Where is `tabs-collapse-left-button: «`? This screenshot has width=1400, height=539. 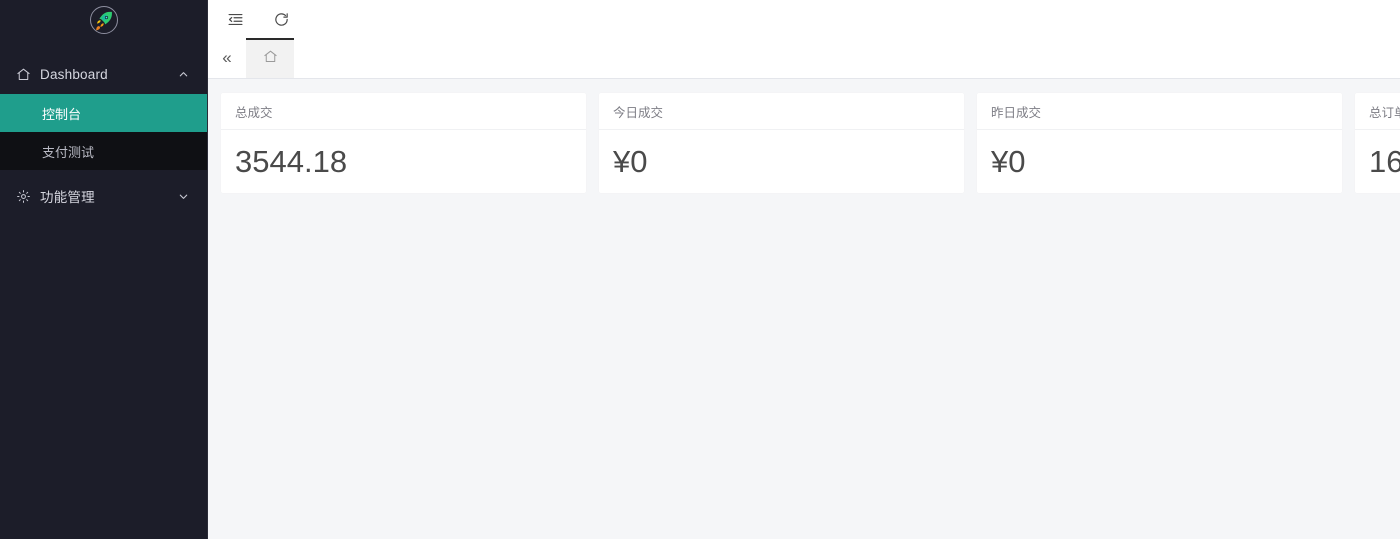 tabs-collapse-left-button: « is located at coordinates (227, 58).